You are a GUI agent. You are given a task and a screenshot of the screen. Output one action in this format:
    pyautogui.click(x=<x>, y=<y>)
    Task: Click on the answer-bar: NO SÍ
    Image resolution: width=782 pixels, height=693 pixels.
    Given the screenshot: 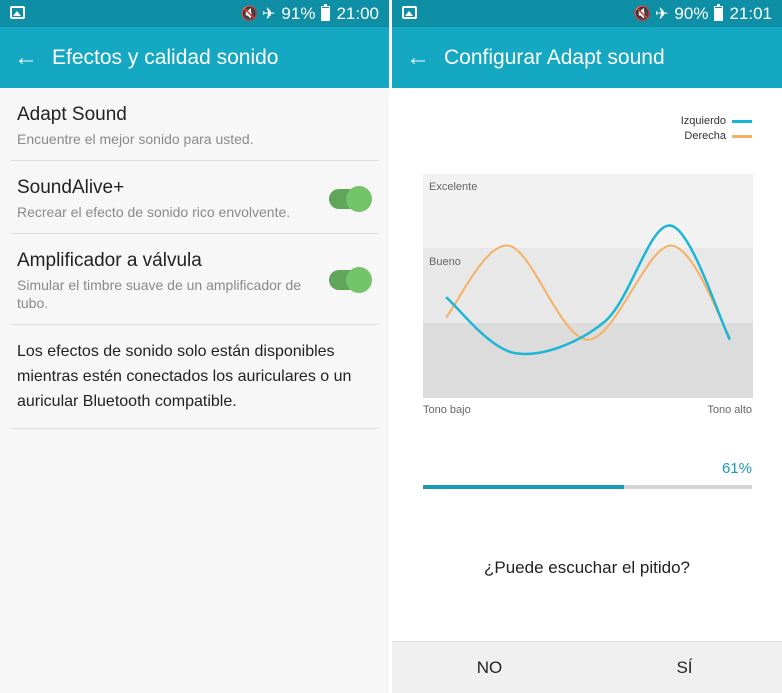 What is the action you would take?
    pyautogui.click(x=587, y=667)
    